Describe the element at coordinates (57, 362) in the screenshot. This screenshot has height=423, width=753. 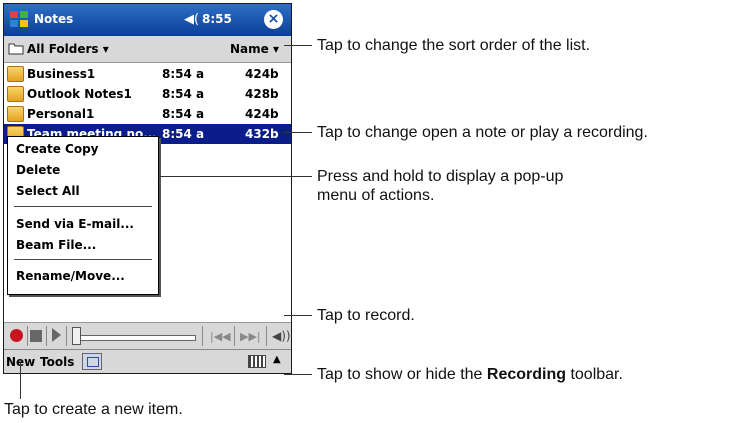
I see `tools-menu: Tools` at that location.